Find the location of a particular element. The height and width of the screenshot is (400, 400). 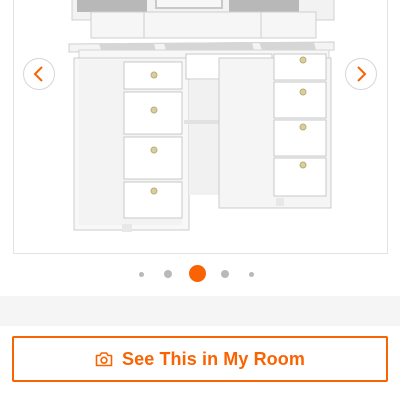

carousel-pagination is located at coordinates (200, 274).